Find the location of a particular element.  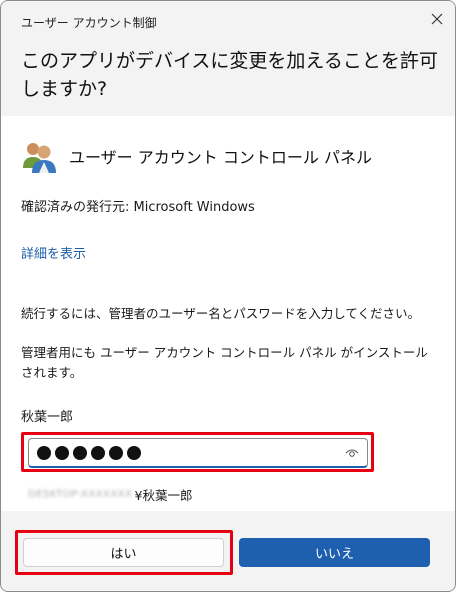

window-title: ユーザー アカウント制御 is located at coordinates (89, 23).